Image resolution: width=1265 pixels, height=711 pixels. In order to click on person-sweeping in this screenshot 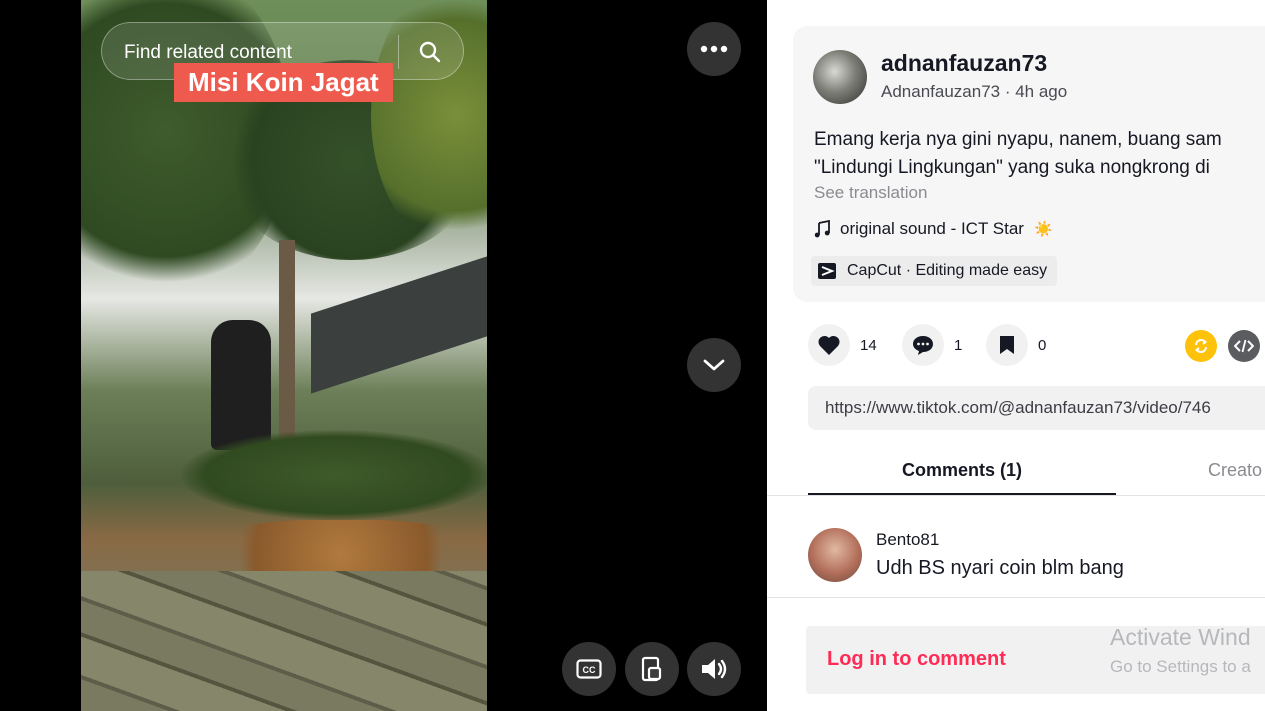, I will do `click(241, 385)`.